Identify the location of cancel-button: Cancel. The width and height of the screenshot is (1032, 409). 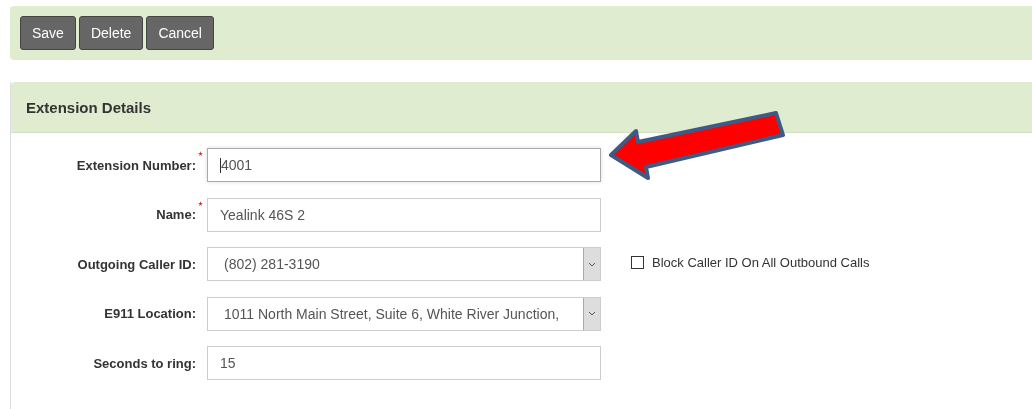
(180, 33).